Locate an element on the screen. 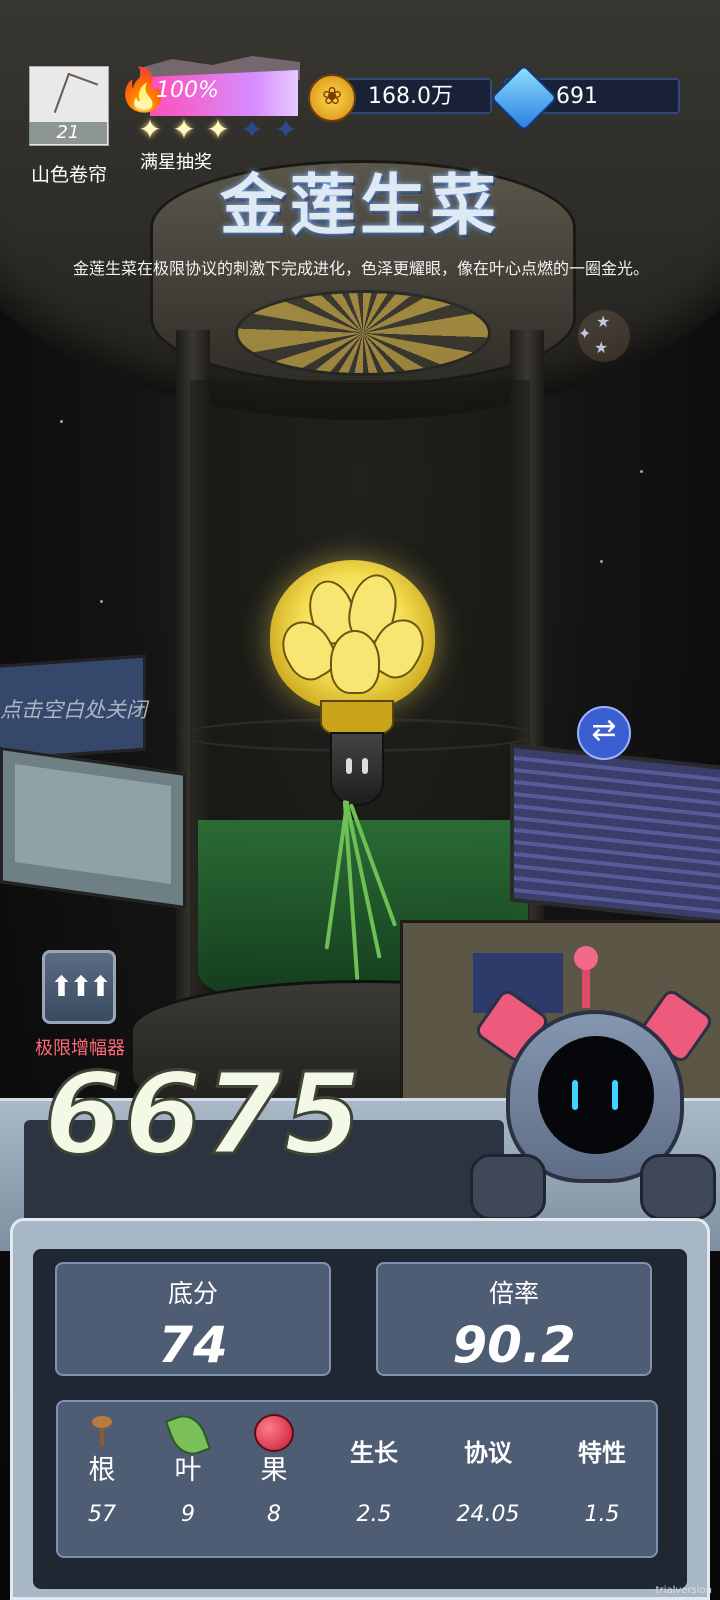 This screenshot has height=1600, width=720. growth-label: 生长 is located at coordinates (374, 1453).